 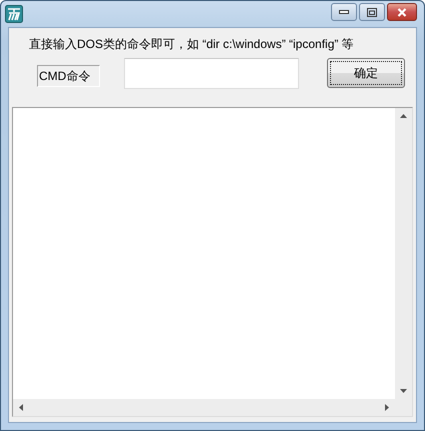 I want to click on maximize-button, so click(x=372, y=12).